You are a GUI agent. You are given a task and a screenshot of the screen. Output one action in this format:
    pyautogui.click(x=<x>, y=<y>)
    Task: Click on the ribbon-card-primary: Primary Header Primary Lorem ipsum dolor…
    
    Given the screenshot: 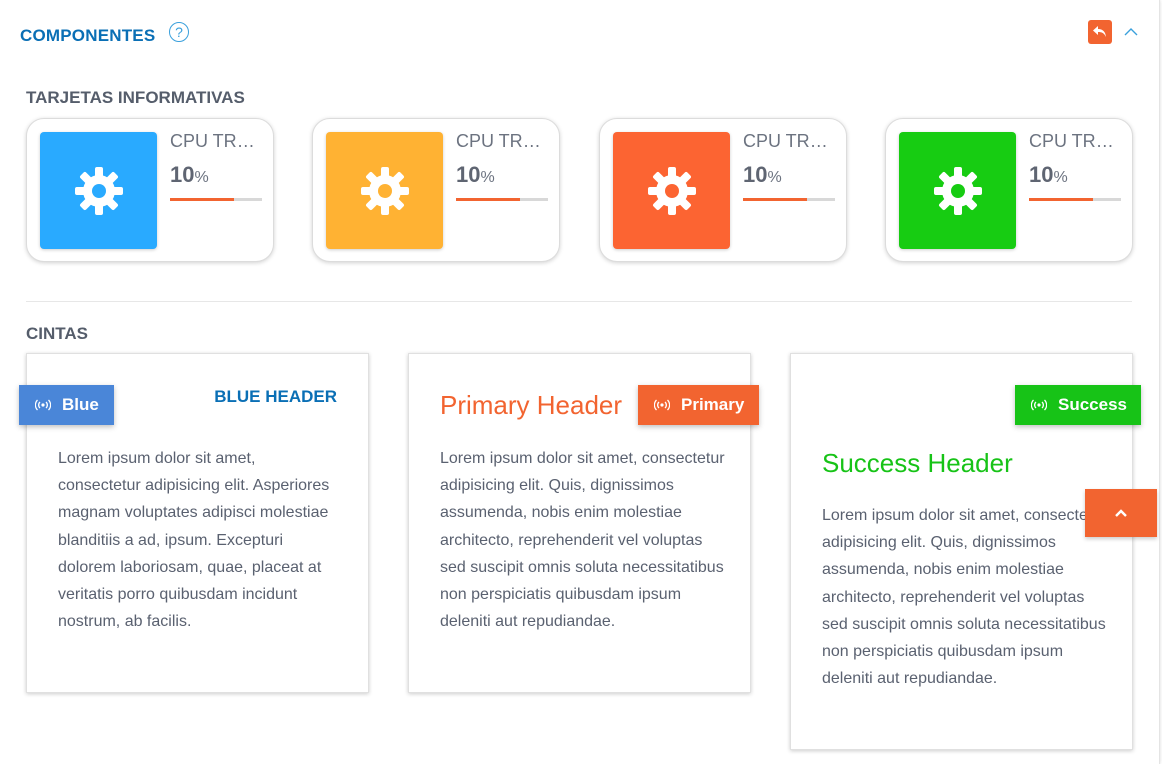 What is the action you would take?
    pyautogui.click(x=583, y=523)
    